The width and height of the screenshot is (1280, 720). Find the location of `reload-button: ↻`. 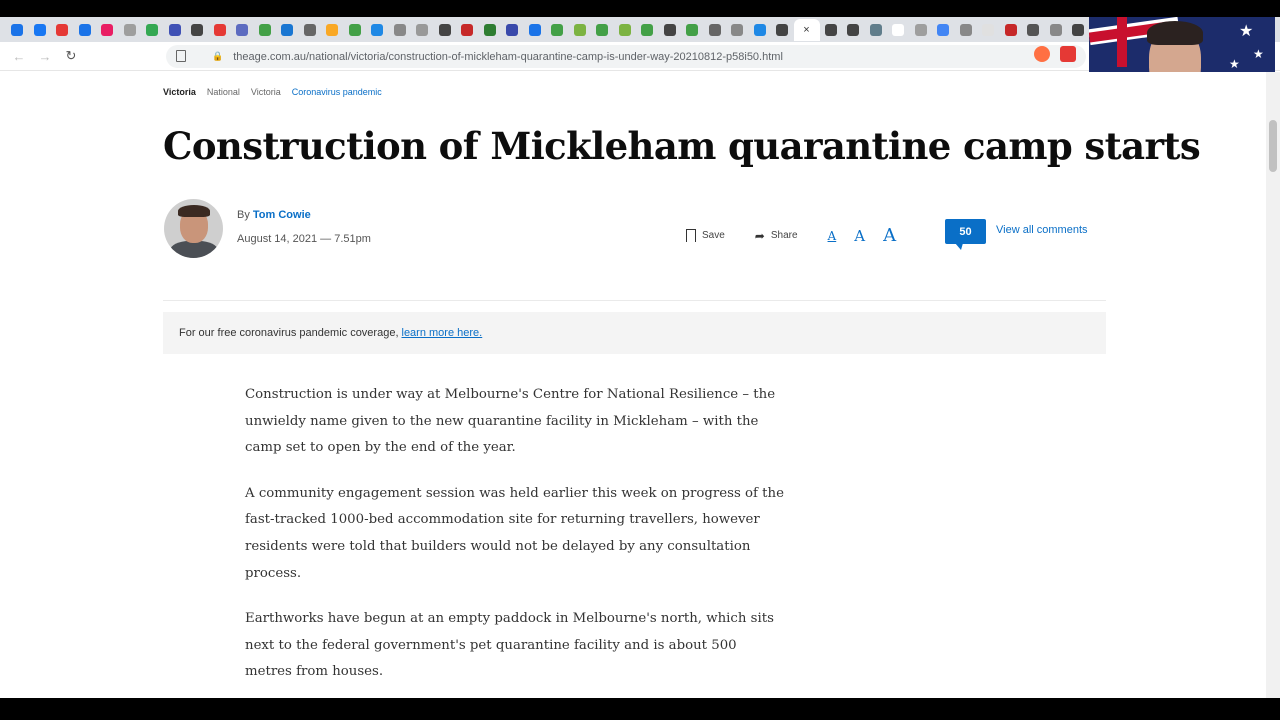

reload-button: ↻ is located at coordinates (71, 56).